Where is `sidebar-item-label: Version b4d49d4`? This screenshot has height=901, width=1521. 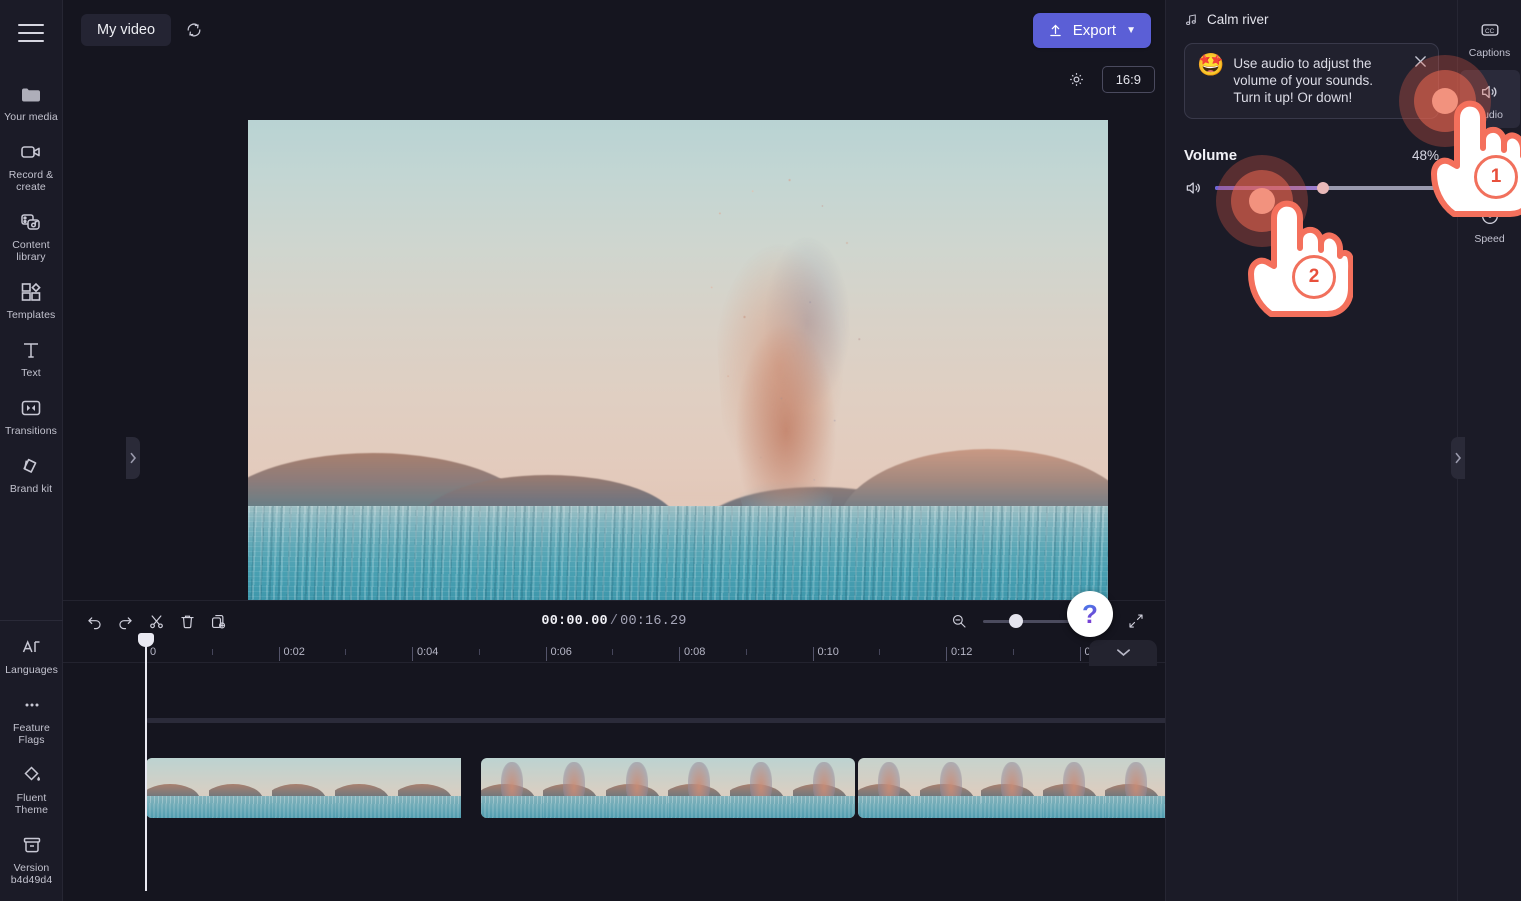
sidebar-item-label: Version b4d49d4 is located at coordinates (31, 874).